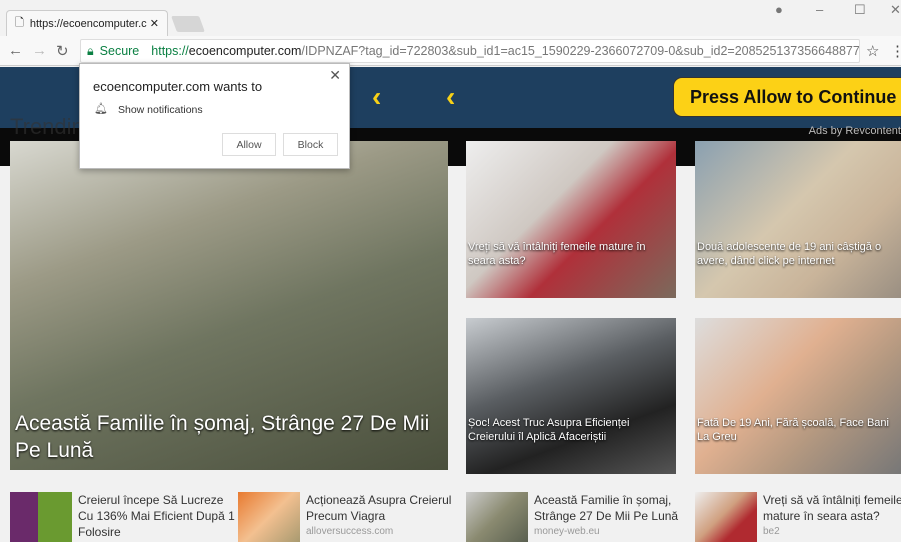  What do you see at coordinates (249, 144) in the screenshot?
I see `allow-button: Allow` at bounding box center [249, 144].